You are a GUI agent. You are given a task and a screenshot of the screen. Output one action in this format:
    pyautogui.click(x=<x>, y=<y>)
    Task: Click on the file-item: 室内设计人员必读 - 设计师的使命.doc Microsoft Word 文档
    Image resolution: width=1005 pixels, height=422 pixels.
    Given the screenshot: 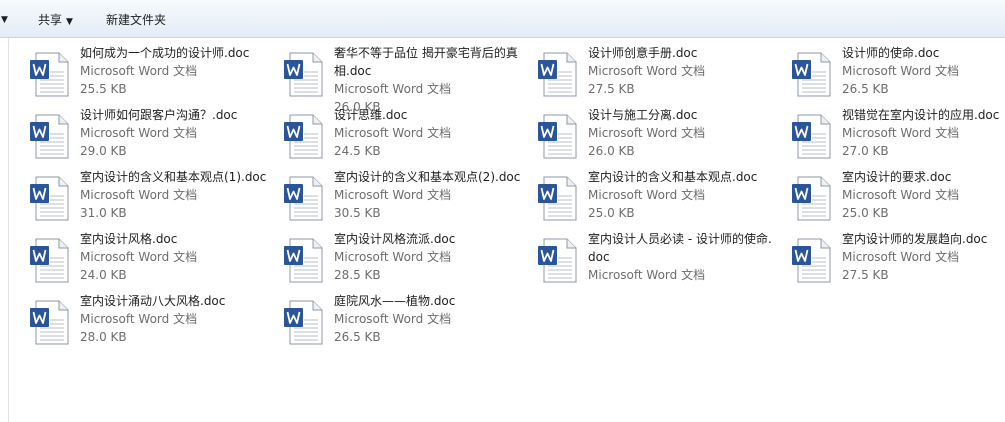 What is the action you would take?
    pyautogui.click(x=659, y=258)
    